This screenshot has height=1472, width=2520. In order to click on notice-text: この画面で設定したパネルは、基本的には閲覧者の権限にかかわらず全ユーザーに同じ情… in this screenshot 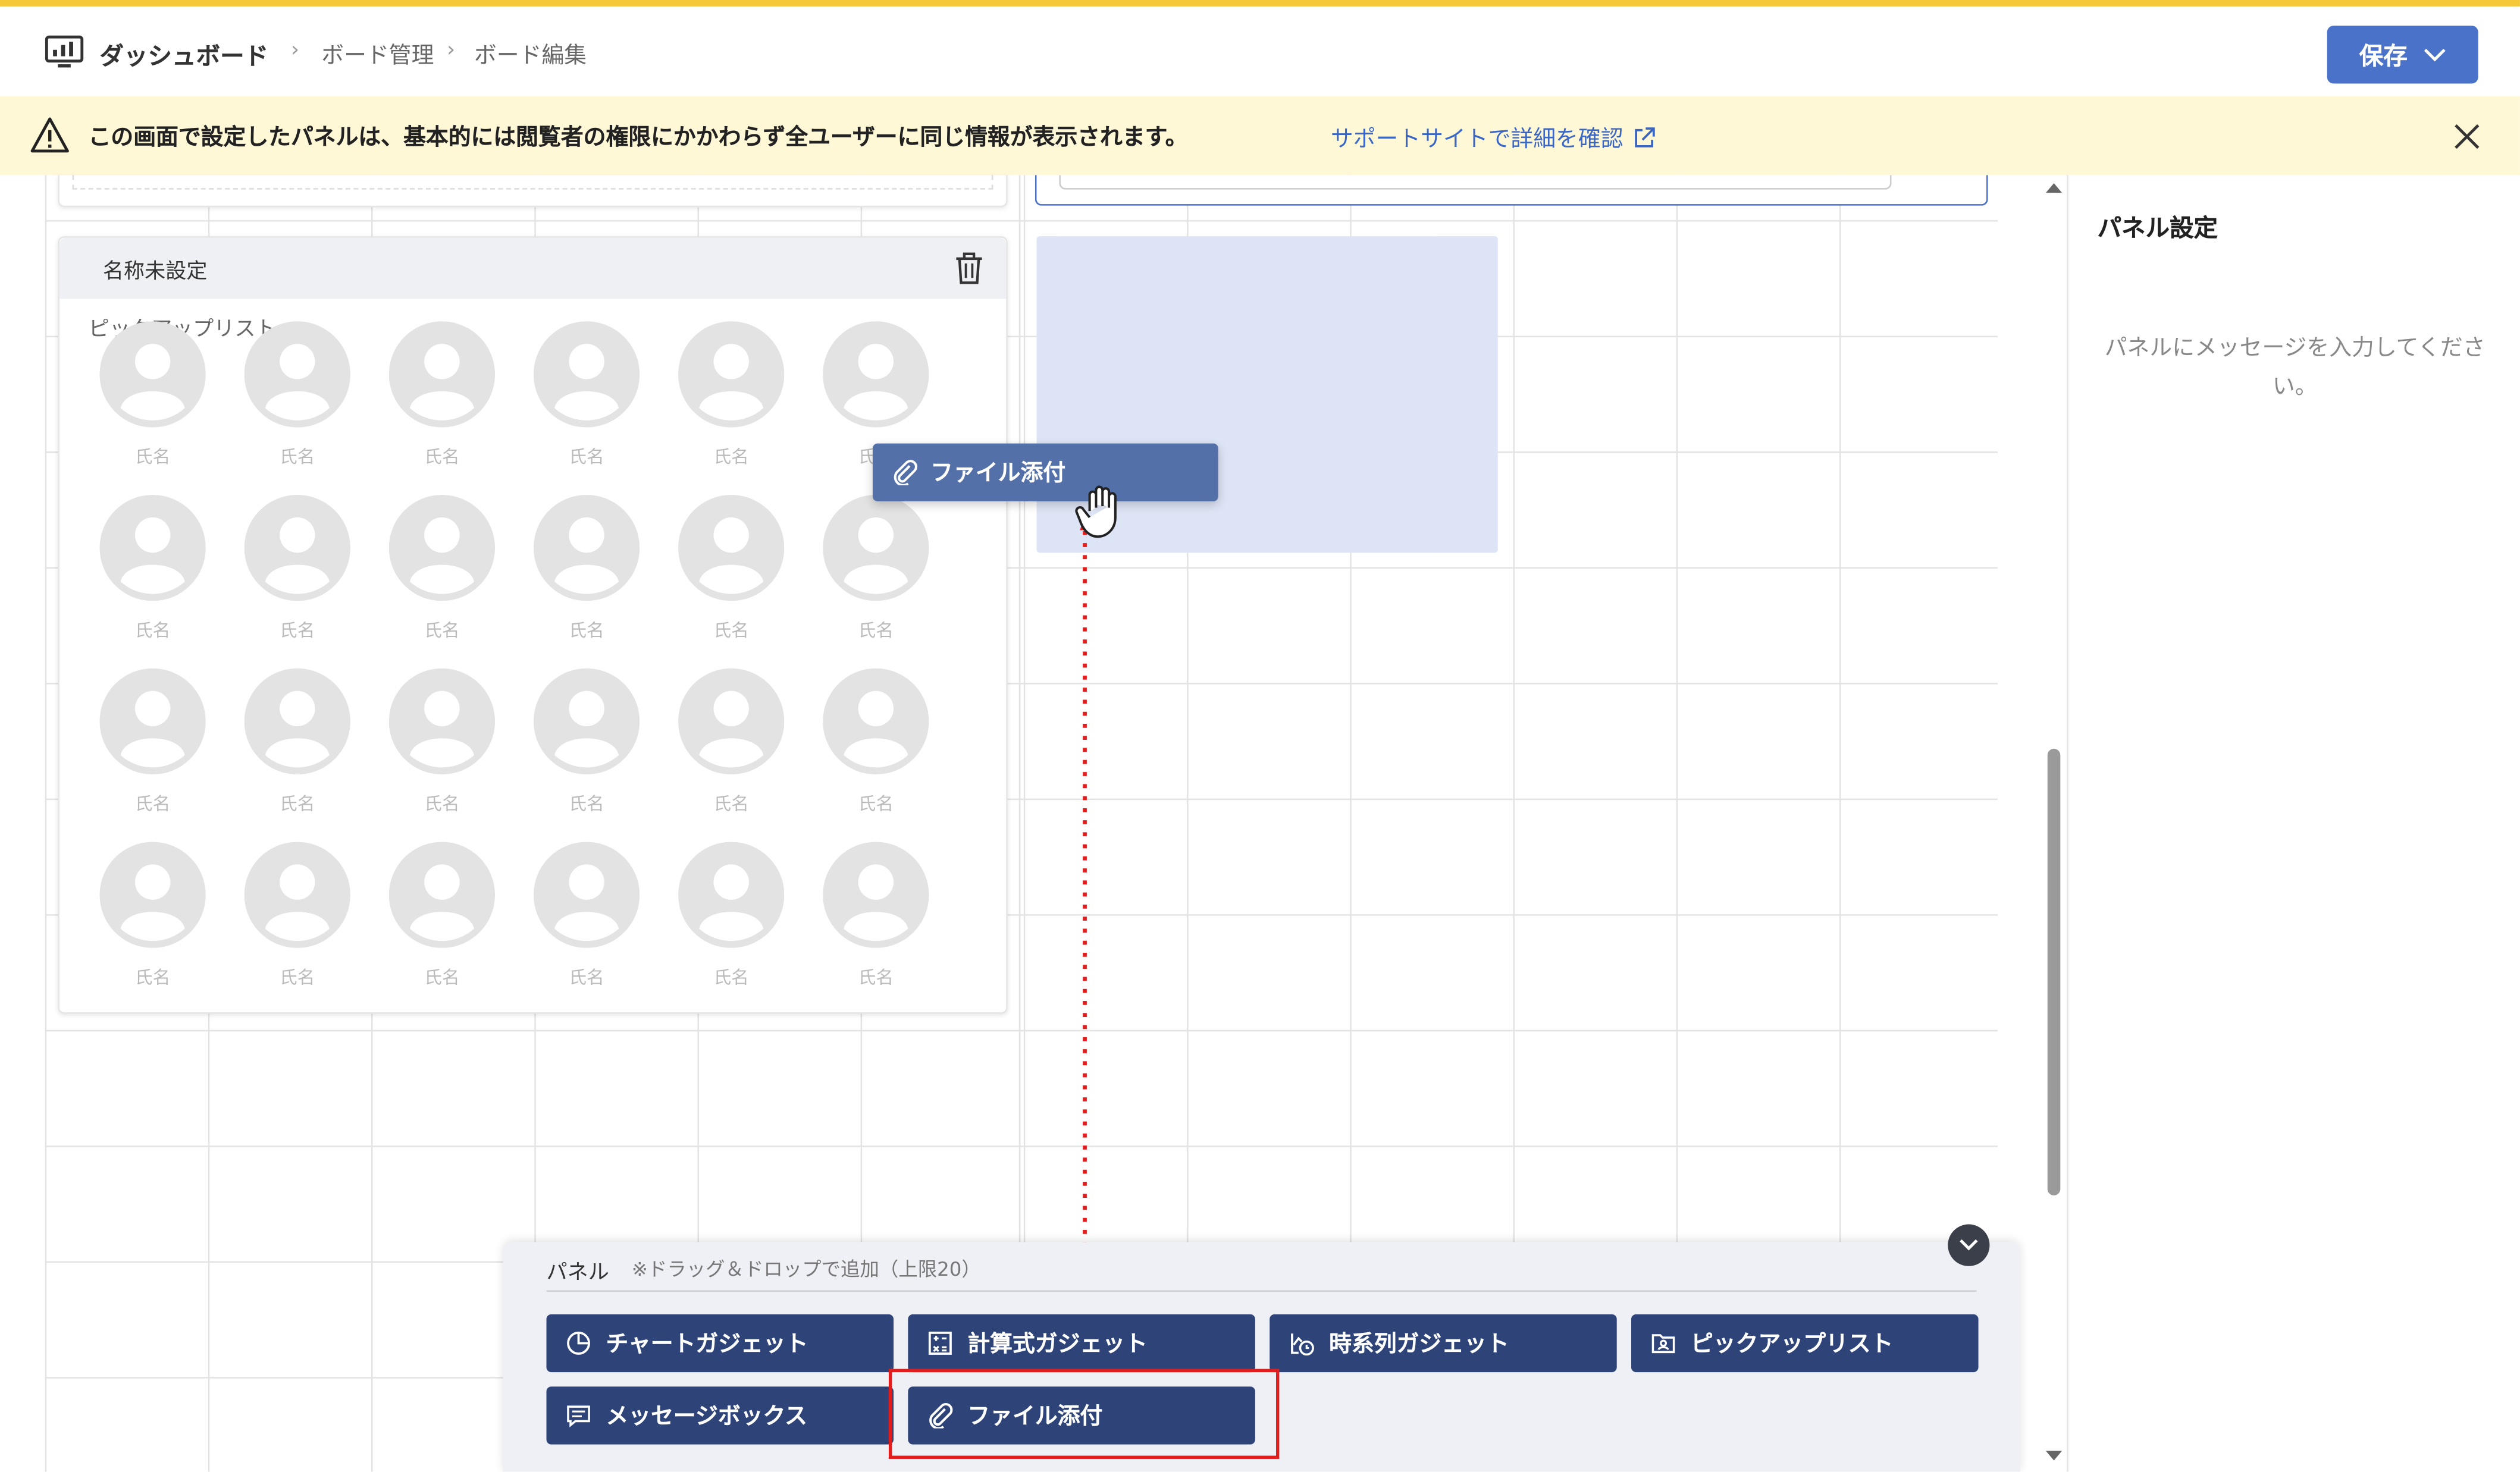, I will do `click(638, 138)`.